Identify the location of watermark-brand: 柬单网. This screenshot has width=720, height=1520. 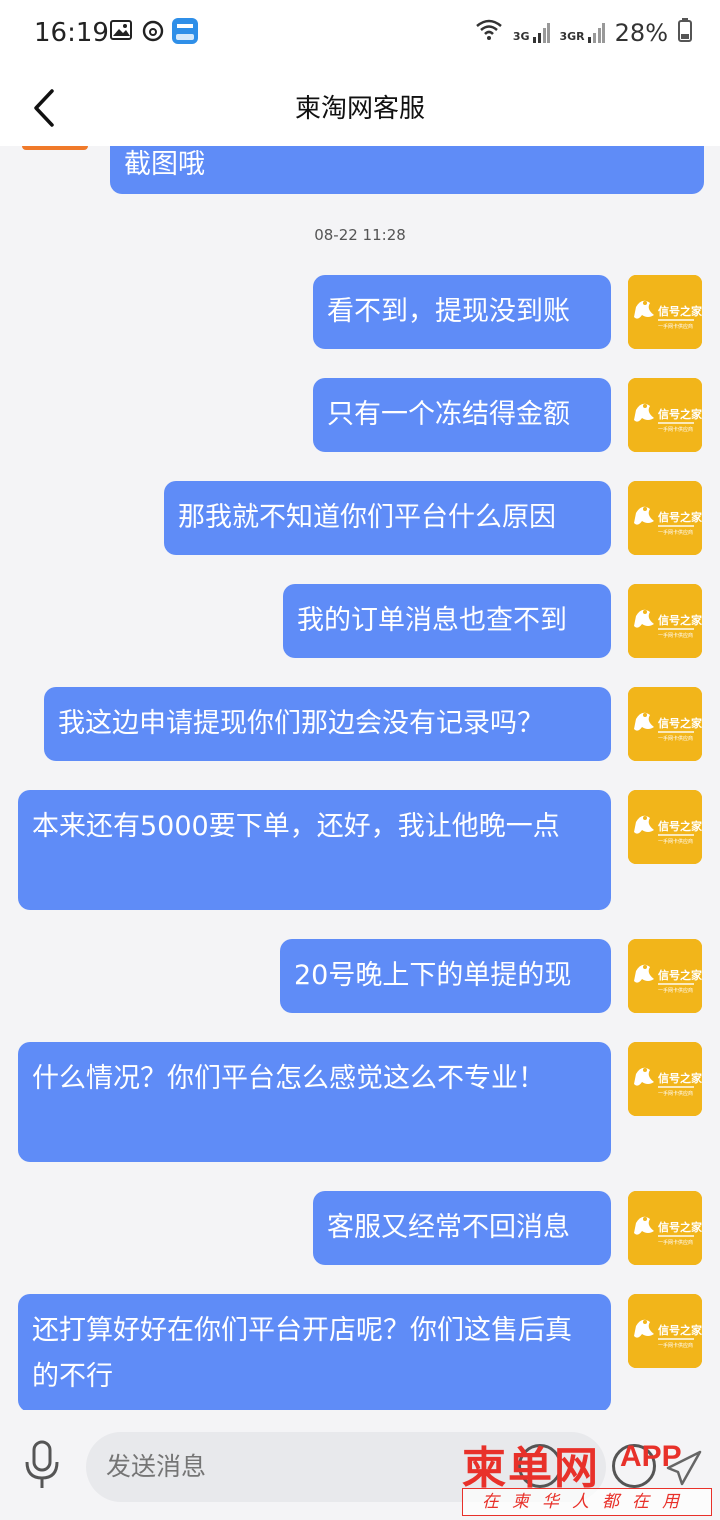
(531, 1468).